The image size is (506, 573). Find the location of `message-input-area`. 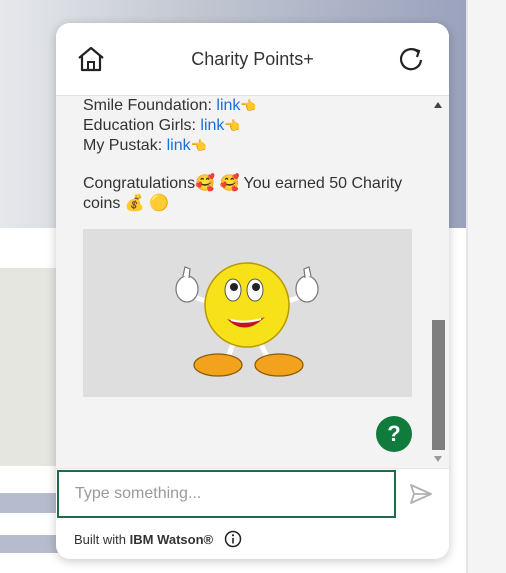

message-input-area is located at coordinates (252, 494).